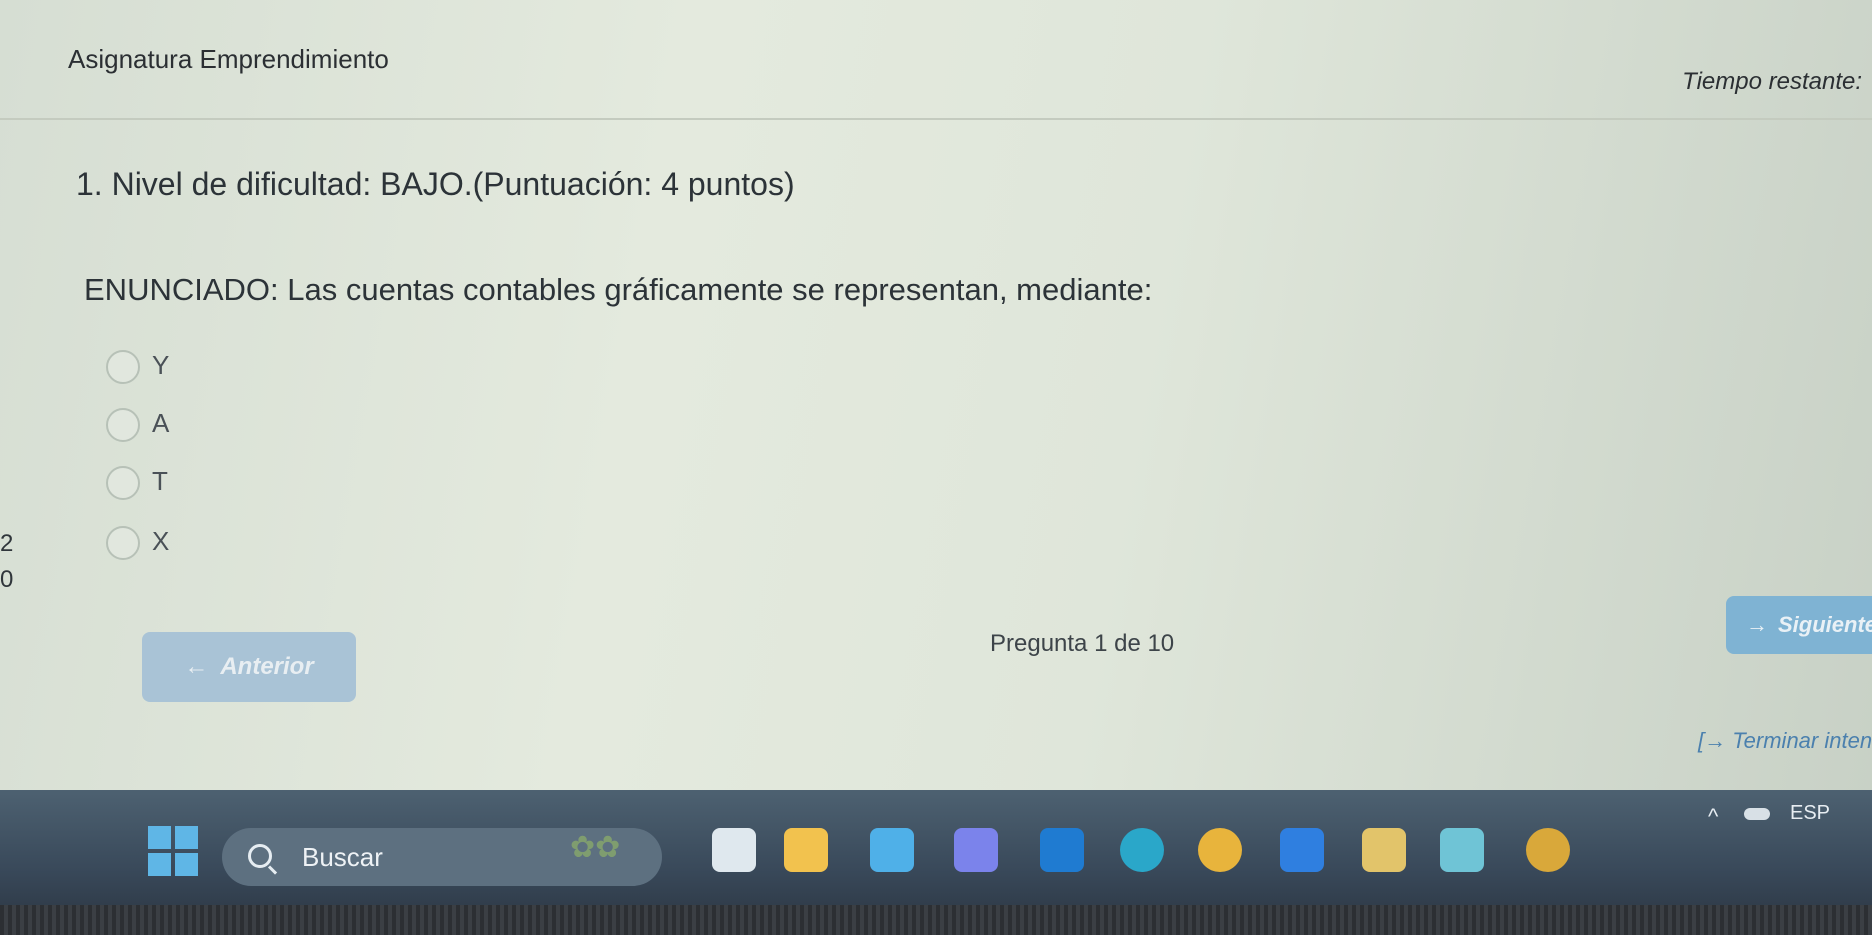 Image resolution: width=1872 pixels, height=935 pixels. What do you see at coordinates (256, 545) in the screenshot?
I see `option-x: X` at bounding box center [256, 545].